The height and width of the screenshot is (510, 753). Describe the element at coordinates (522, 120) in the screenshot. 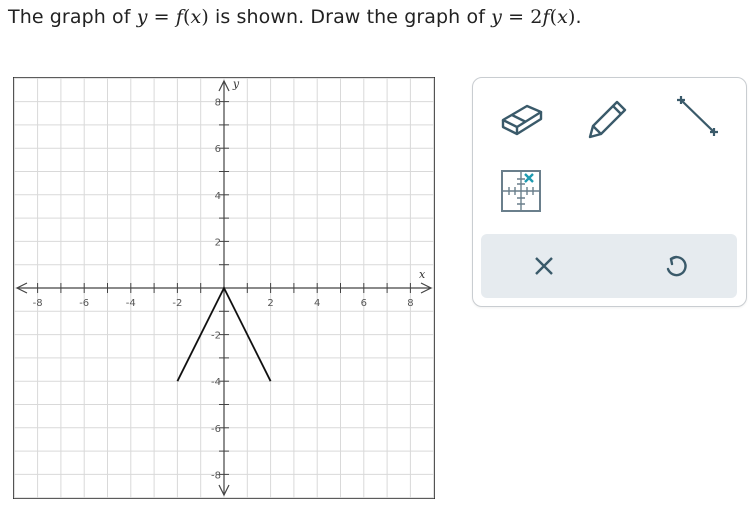

I see `eraser-icon` at that location.